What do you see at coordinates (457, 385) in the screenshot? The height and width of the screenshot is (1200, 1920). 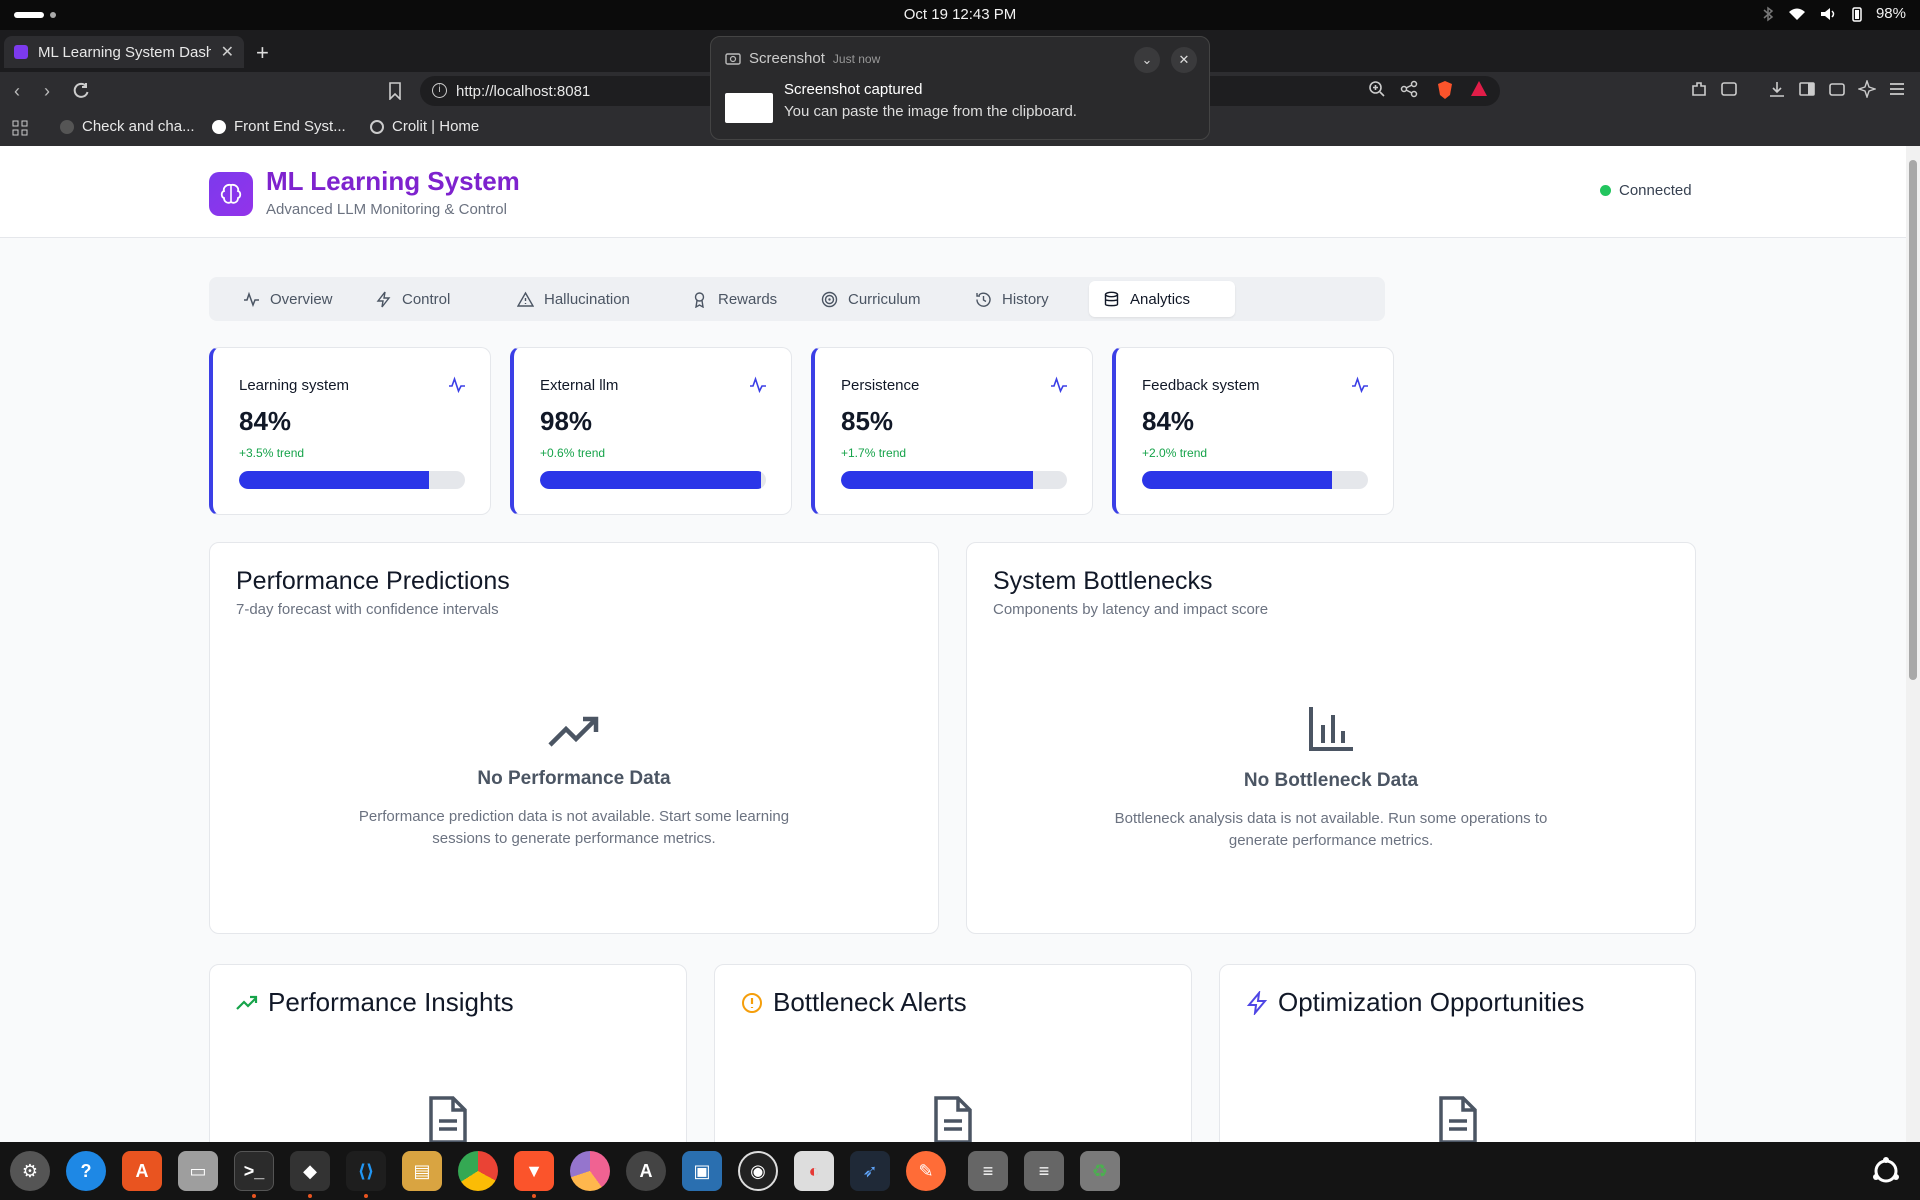 I see `activity-icon` at bounding box center [457, 385].